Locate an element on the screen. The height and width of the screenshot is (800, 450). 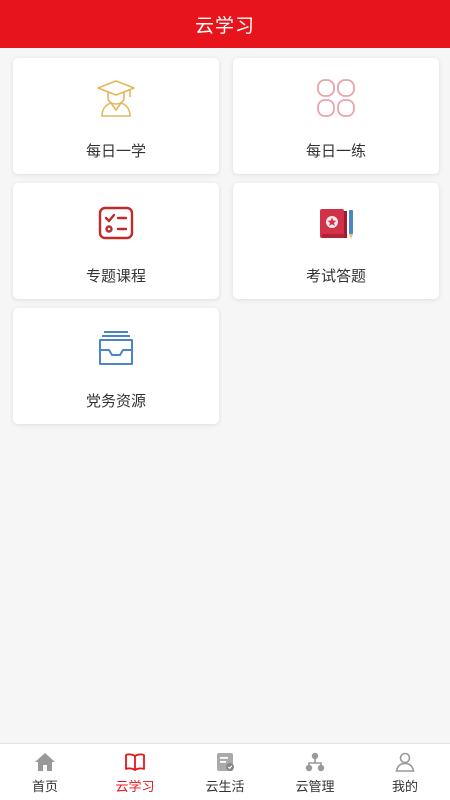
card-label: 党务资源 is located at coordinates (115, 401).